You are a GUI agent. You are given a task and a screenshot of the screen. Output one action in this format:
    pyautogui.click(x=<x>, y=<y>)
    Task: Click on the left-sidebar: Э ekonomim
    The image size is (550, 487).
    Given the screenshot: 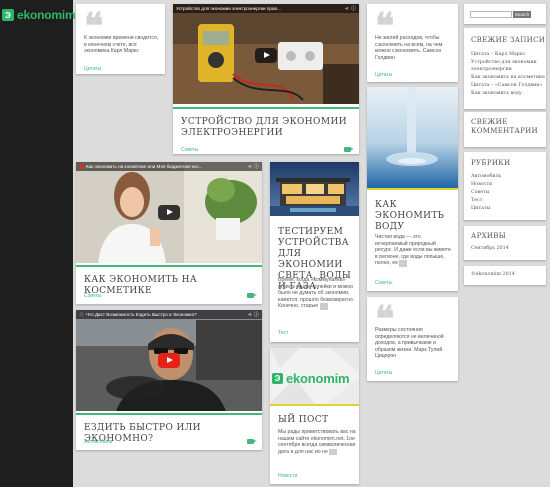 What is the action you would take?
    pyautogui.click(x=38, y=243)
    